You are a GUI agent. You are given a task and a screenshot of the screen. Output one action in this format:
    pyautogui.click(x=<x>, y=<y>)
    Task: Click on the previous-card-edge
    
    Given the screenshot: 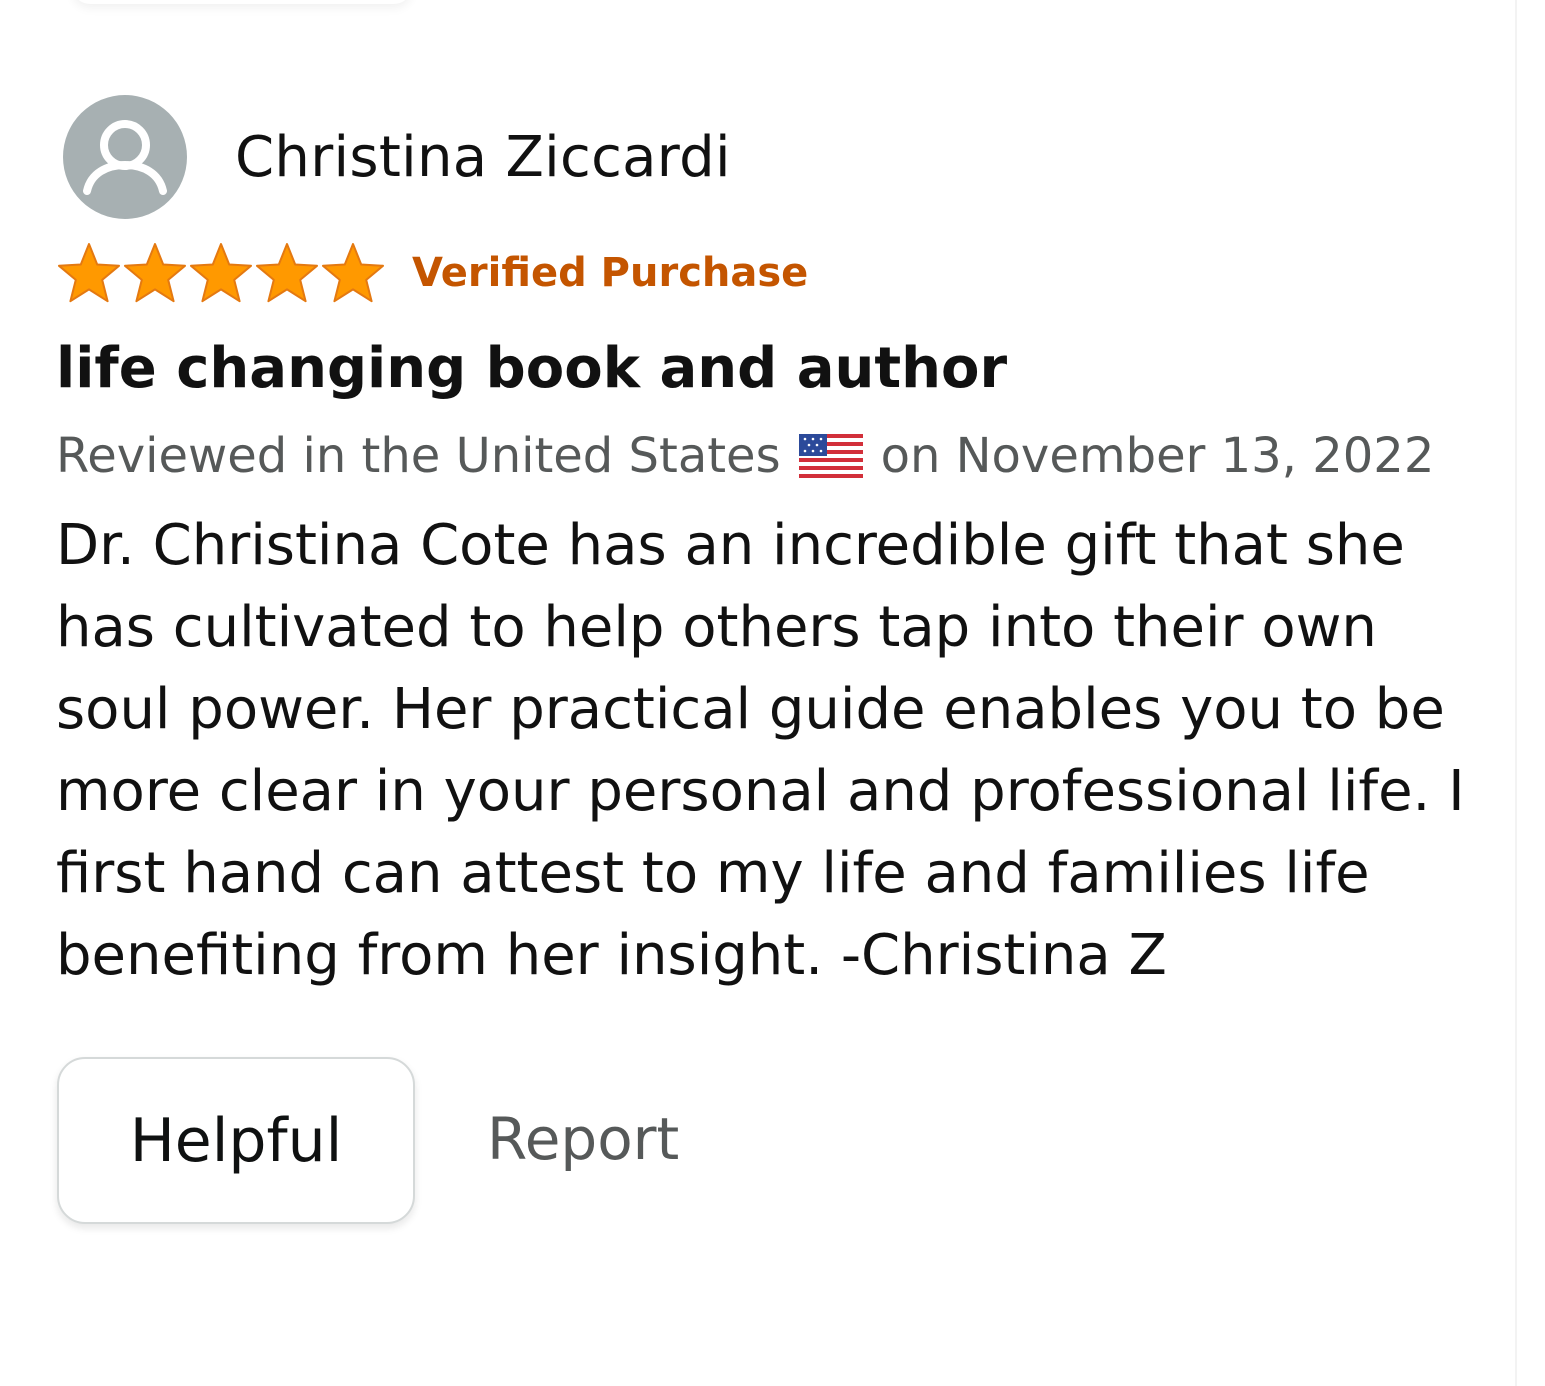 What is the action you would take?
    pyautogui.click(x=242, y=2)
    